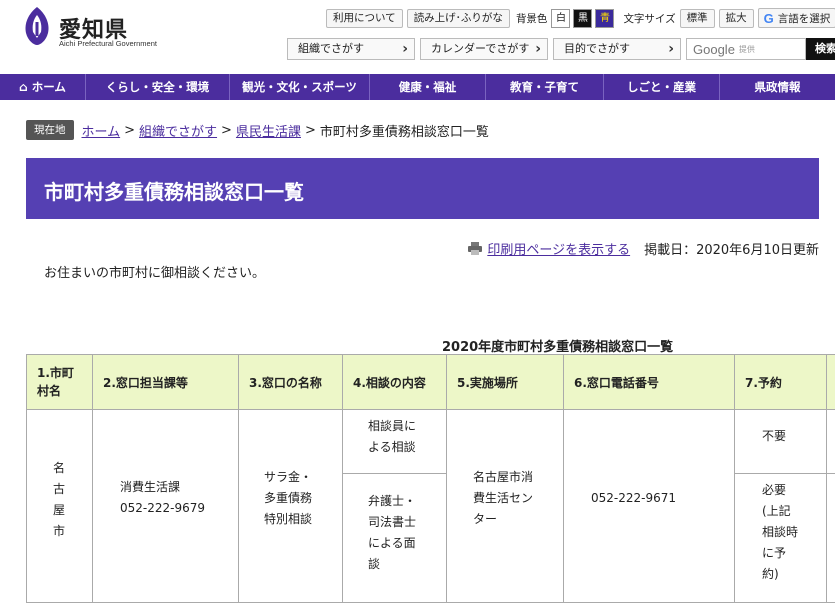 This screenshot has height=603, width=835. Describe the element at coordinates (649, 18) in the screenshot. I see `text-size-label: 文字サイズ` at that location.